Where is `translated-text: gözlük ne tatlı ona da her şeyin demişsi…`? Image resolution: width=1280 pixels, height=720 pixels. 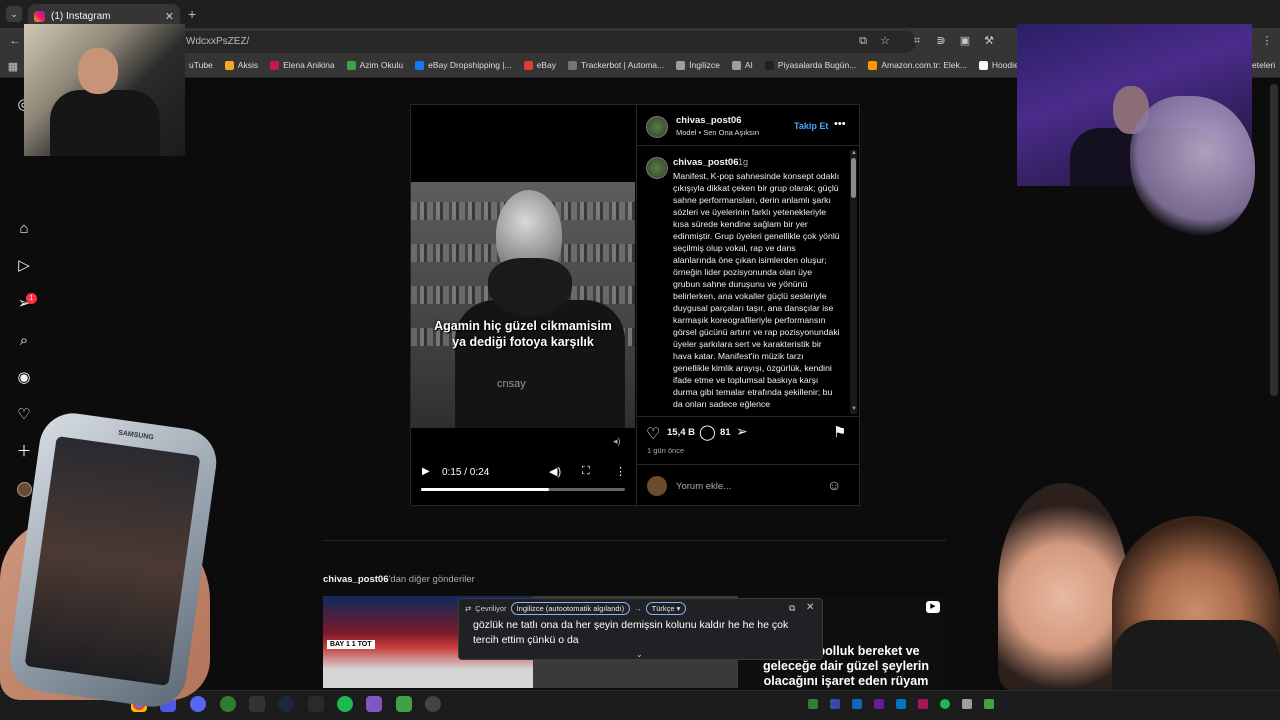
translated-text: gözlük ne tatlı ona da her şeyin demişsi… is located at coordinates (631, 632).